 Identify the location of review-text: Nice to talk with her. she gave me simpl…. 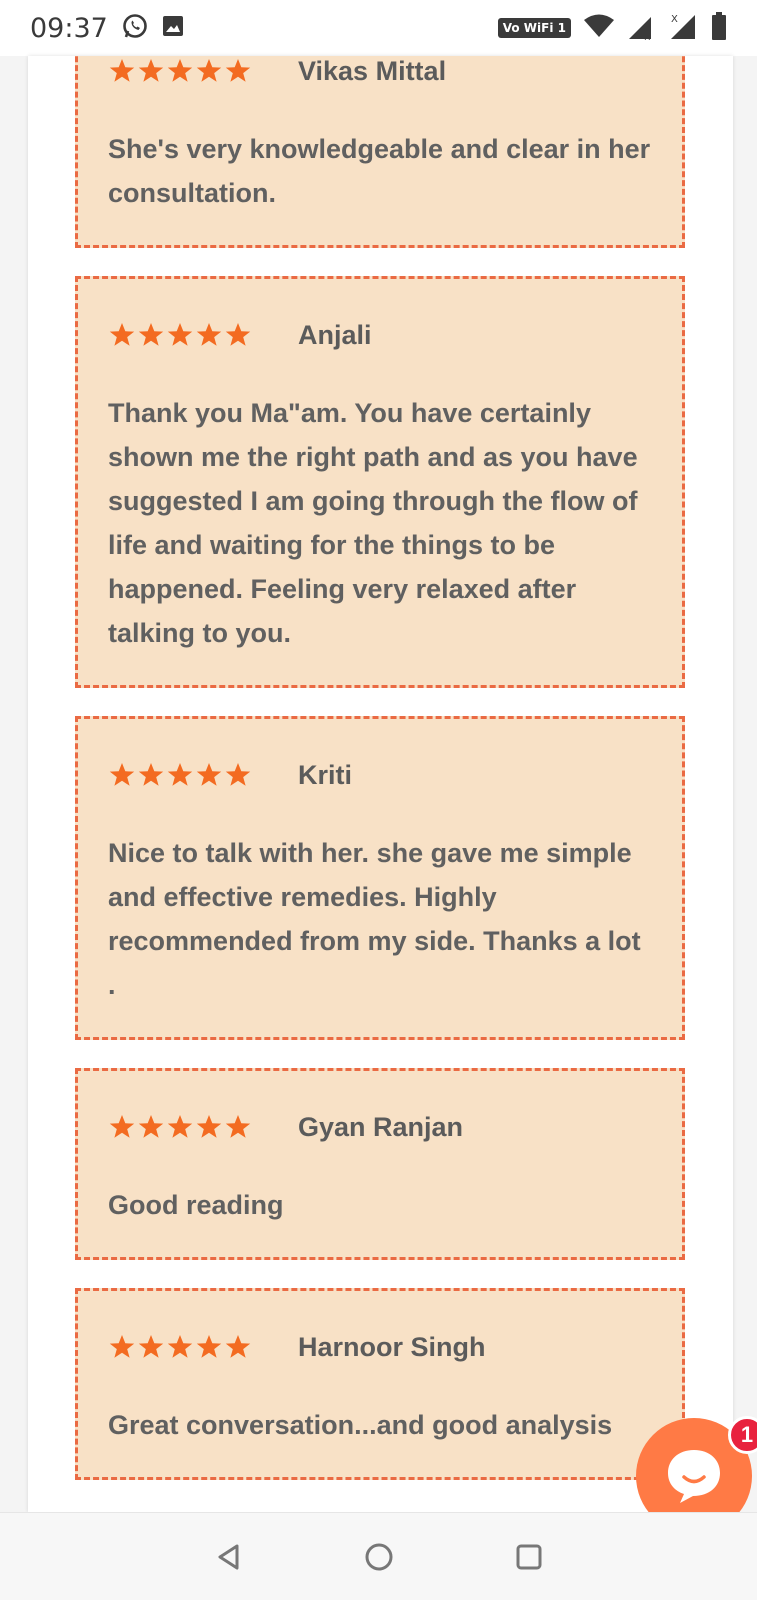
(374, 919).